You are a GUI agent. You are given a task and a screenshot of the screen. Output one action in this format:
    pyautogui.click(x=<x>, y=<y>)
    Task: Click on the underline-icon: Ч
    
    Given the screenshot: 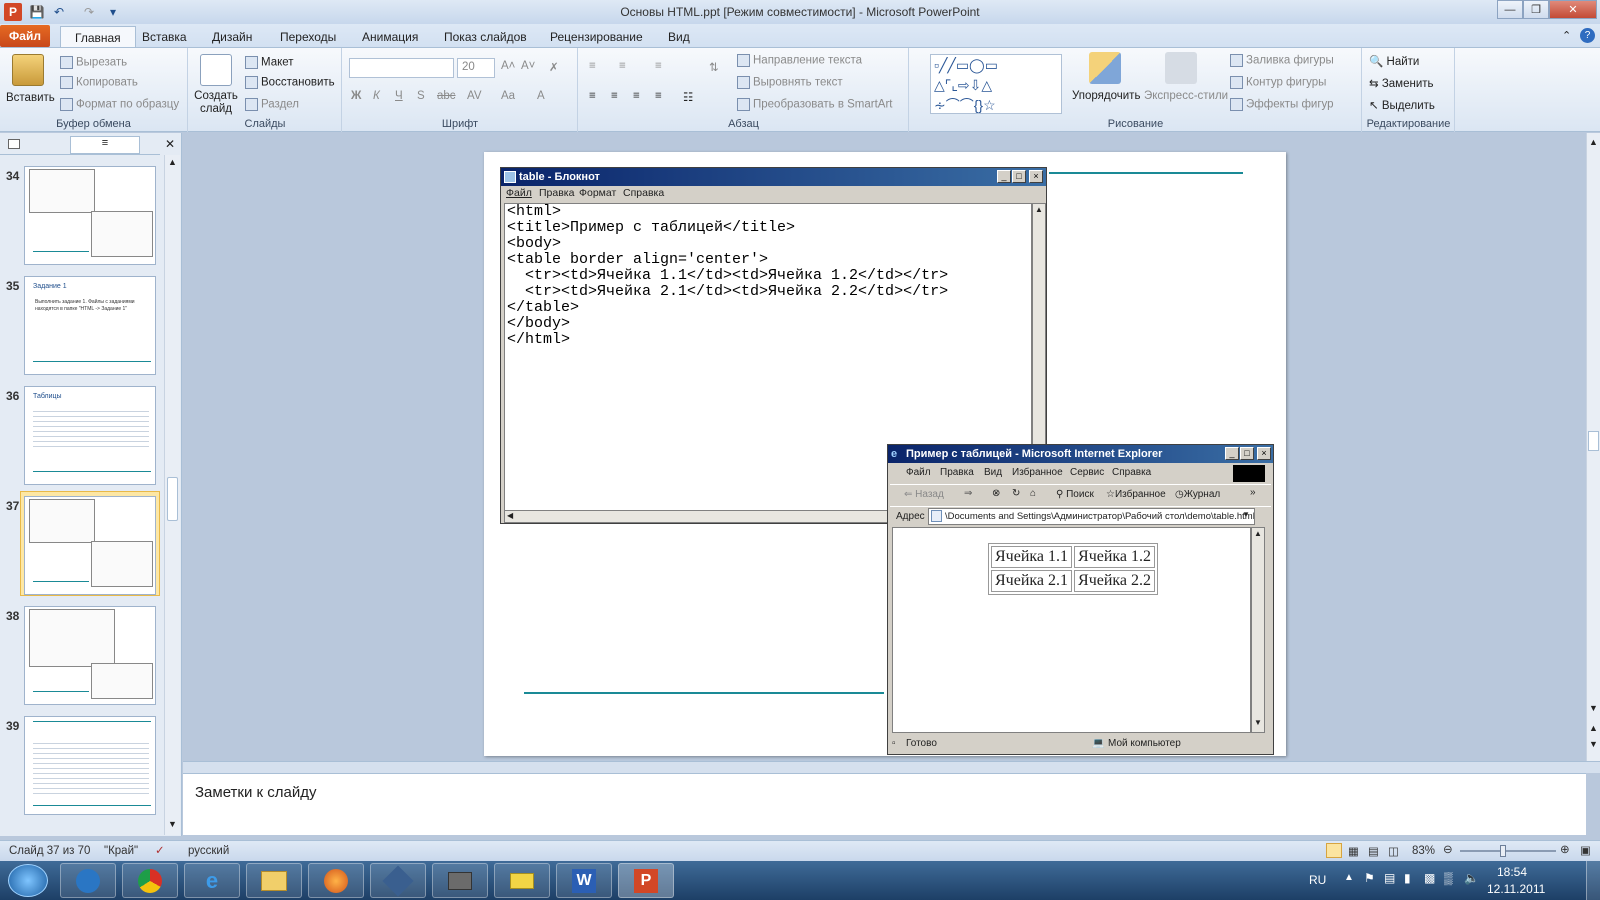 What is the action you would take?
    pyautogui.click(x=399, y=96)
    